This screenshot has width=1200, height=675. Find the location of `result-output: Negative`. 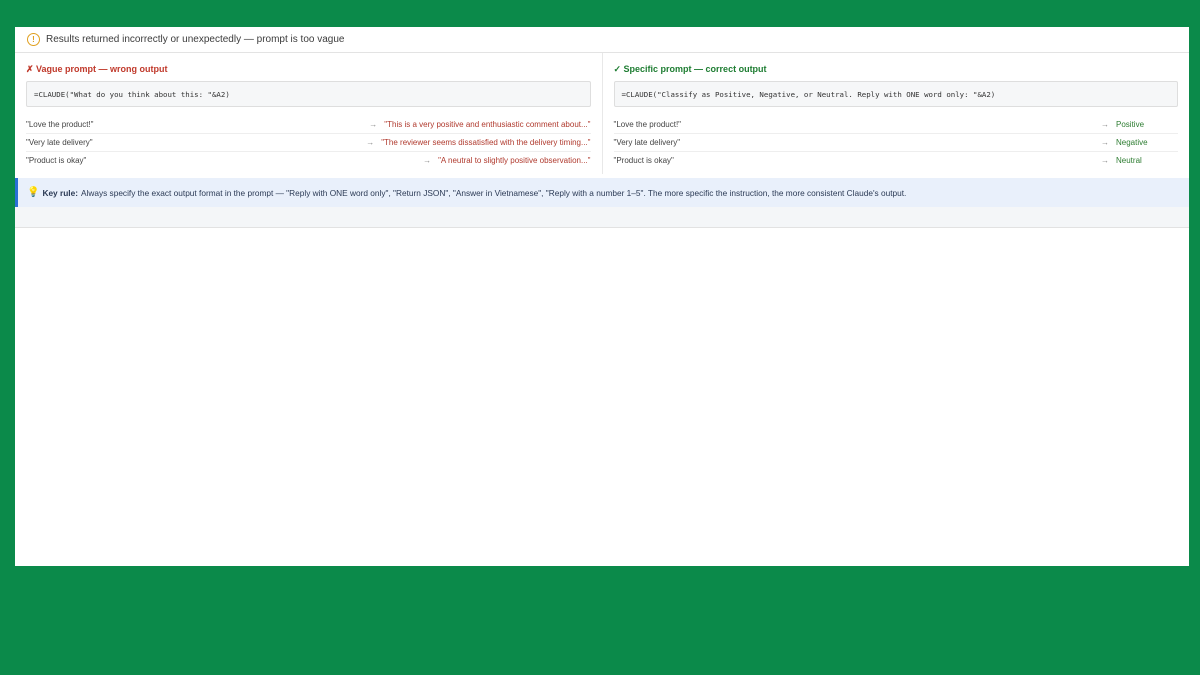

result-output: Negative is located at coordinates (1132, 142).